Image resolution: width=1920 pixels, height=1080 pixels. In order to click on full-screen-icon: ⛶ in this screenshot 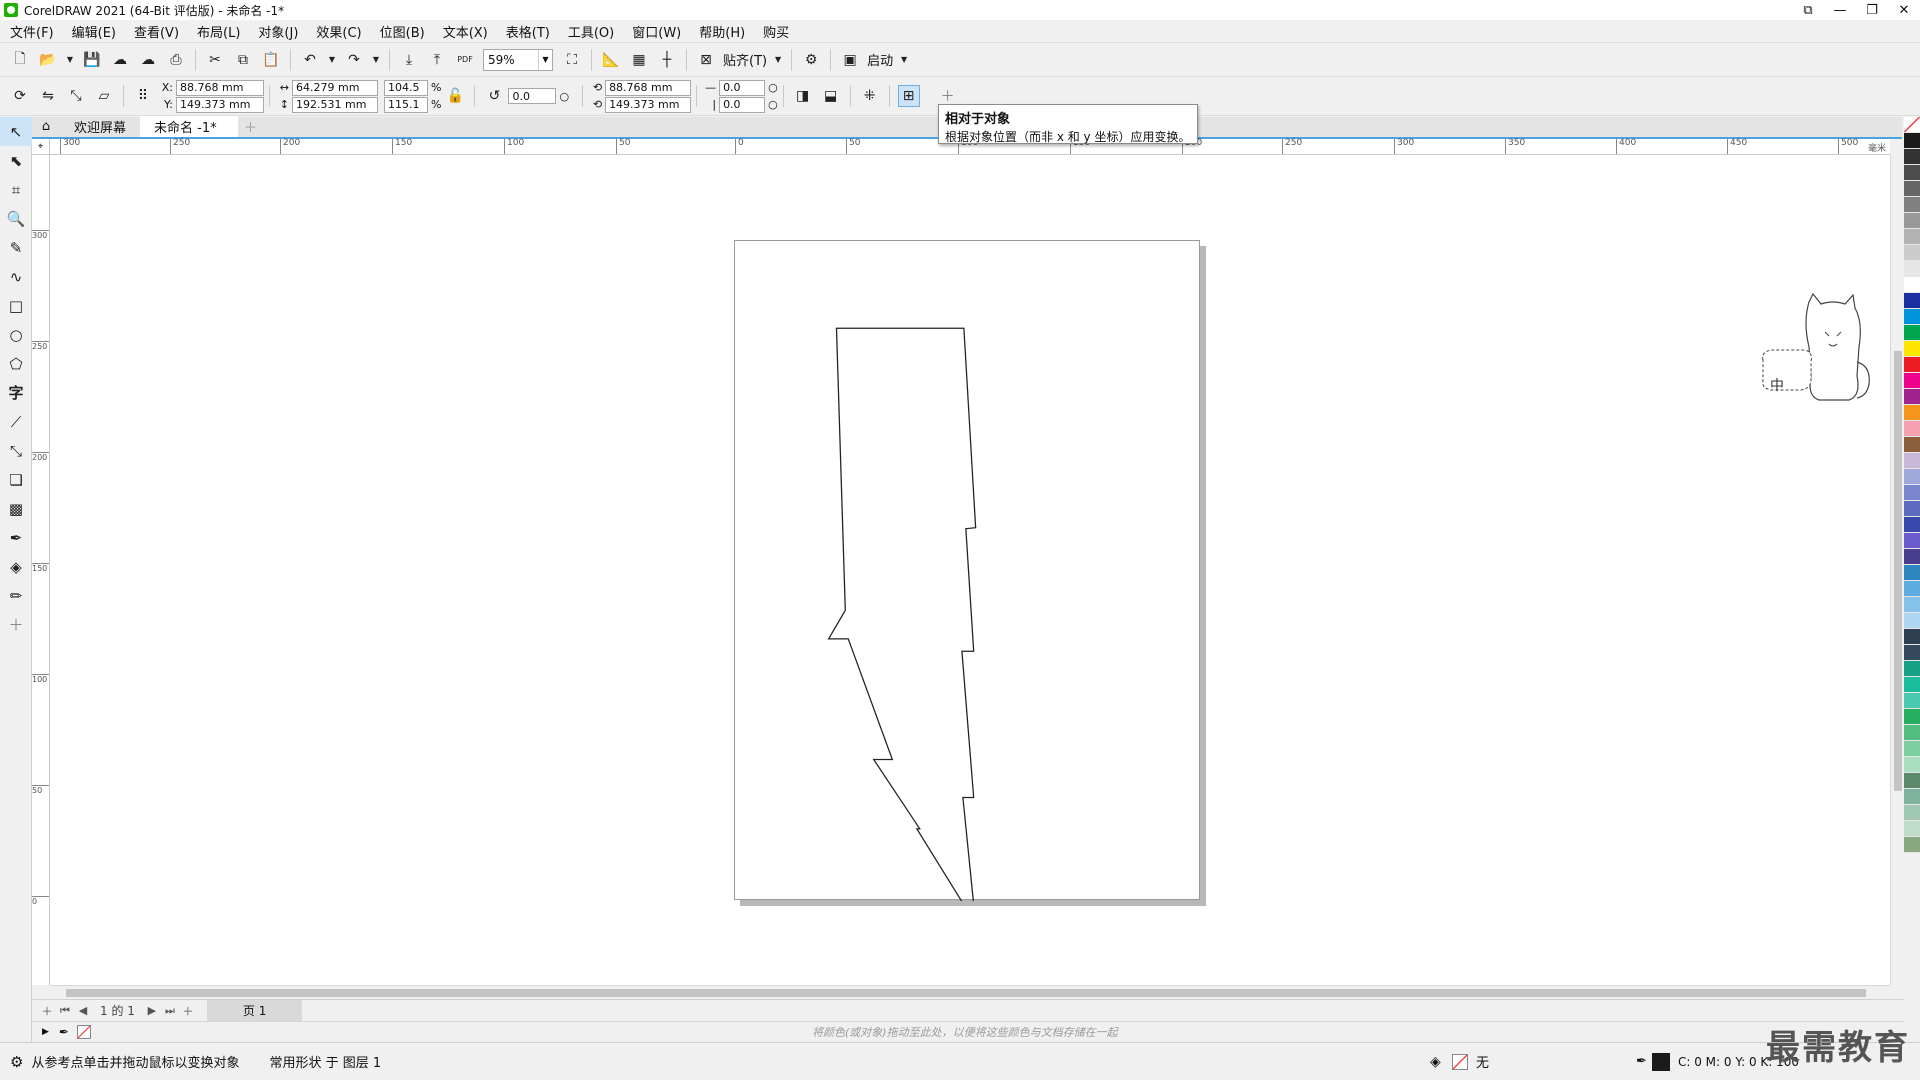, I will do `click(572, 60)`.